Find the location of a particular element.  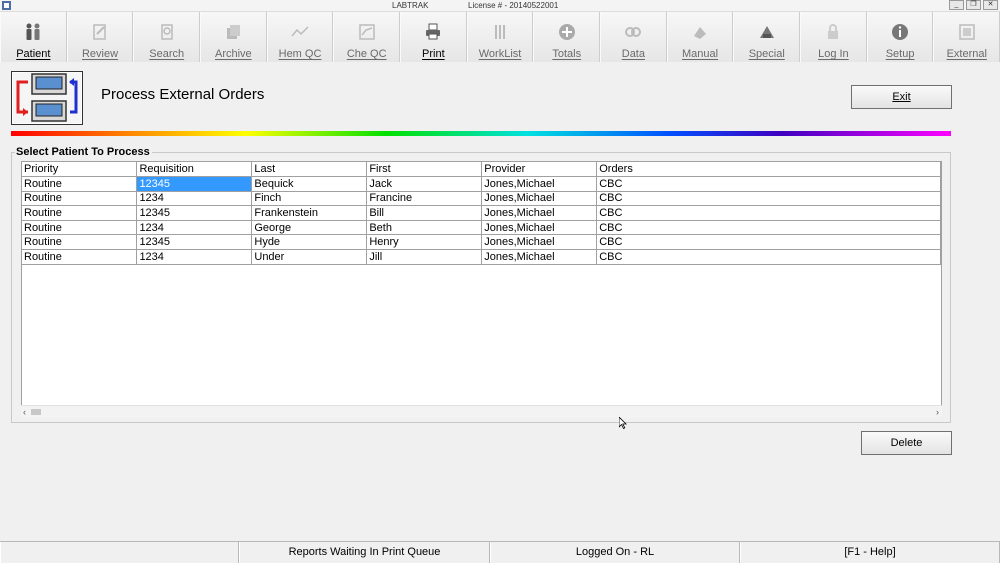

scrollbar-thumb is located at coordinates (36, 412).